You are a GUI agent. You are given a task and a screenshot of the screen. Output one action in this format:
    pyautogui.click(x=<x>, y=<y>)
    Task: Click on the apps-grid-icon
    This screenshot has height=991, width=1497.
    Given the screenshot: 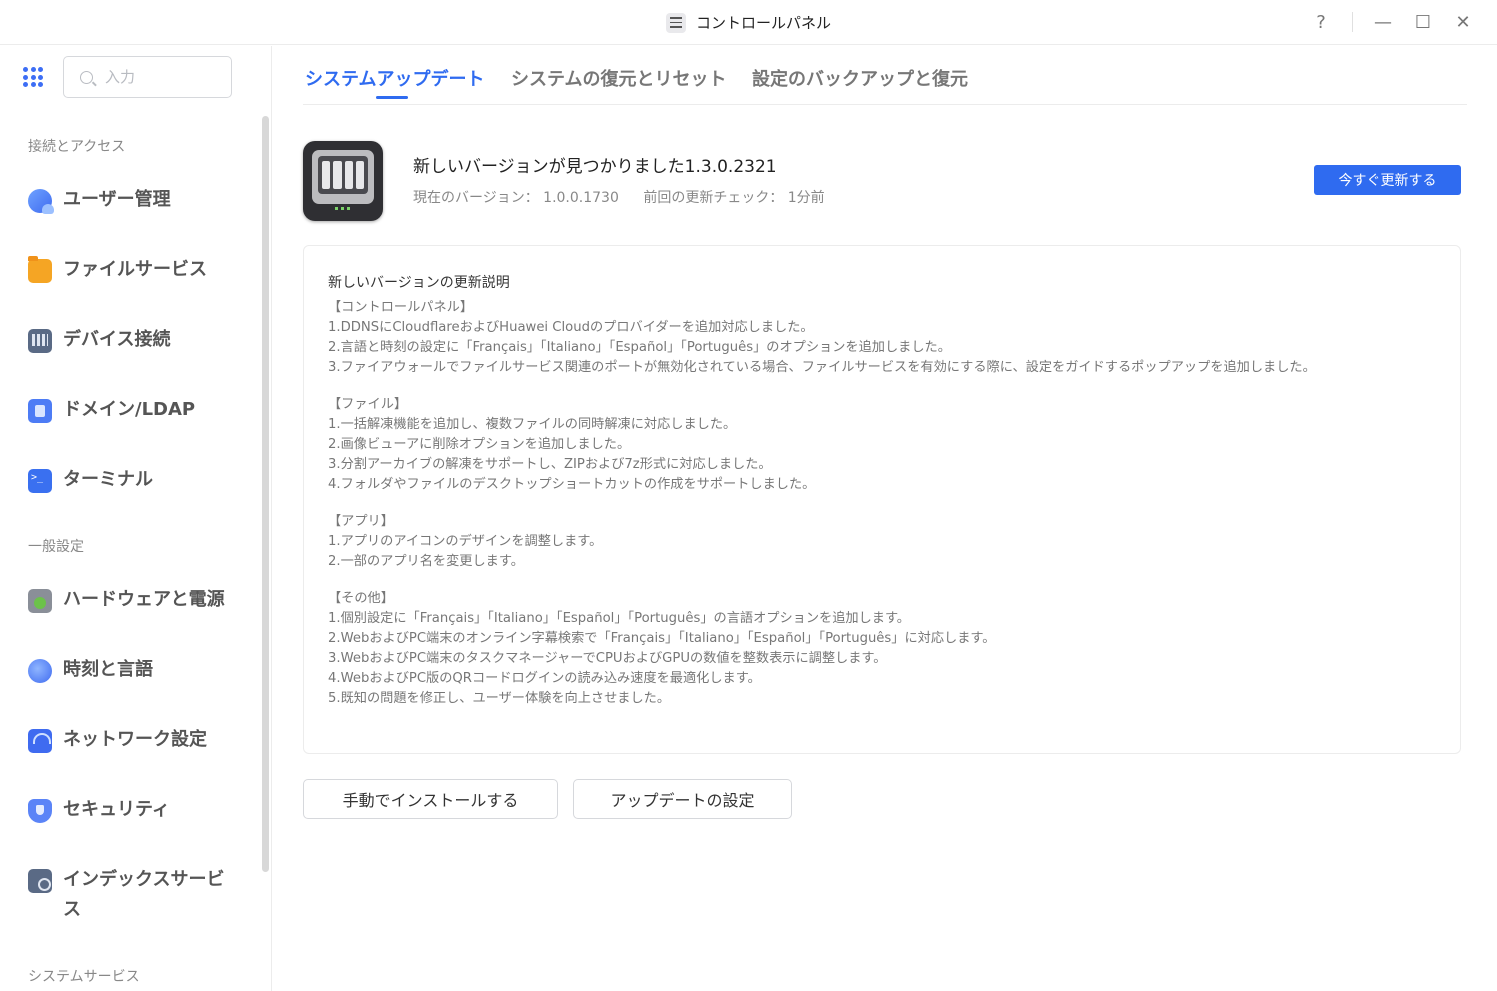 What is the action you would take?
    pyautogui.click(x=33, y=77)
    